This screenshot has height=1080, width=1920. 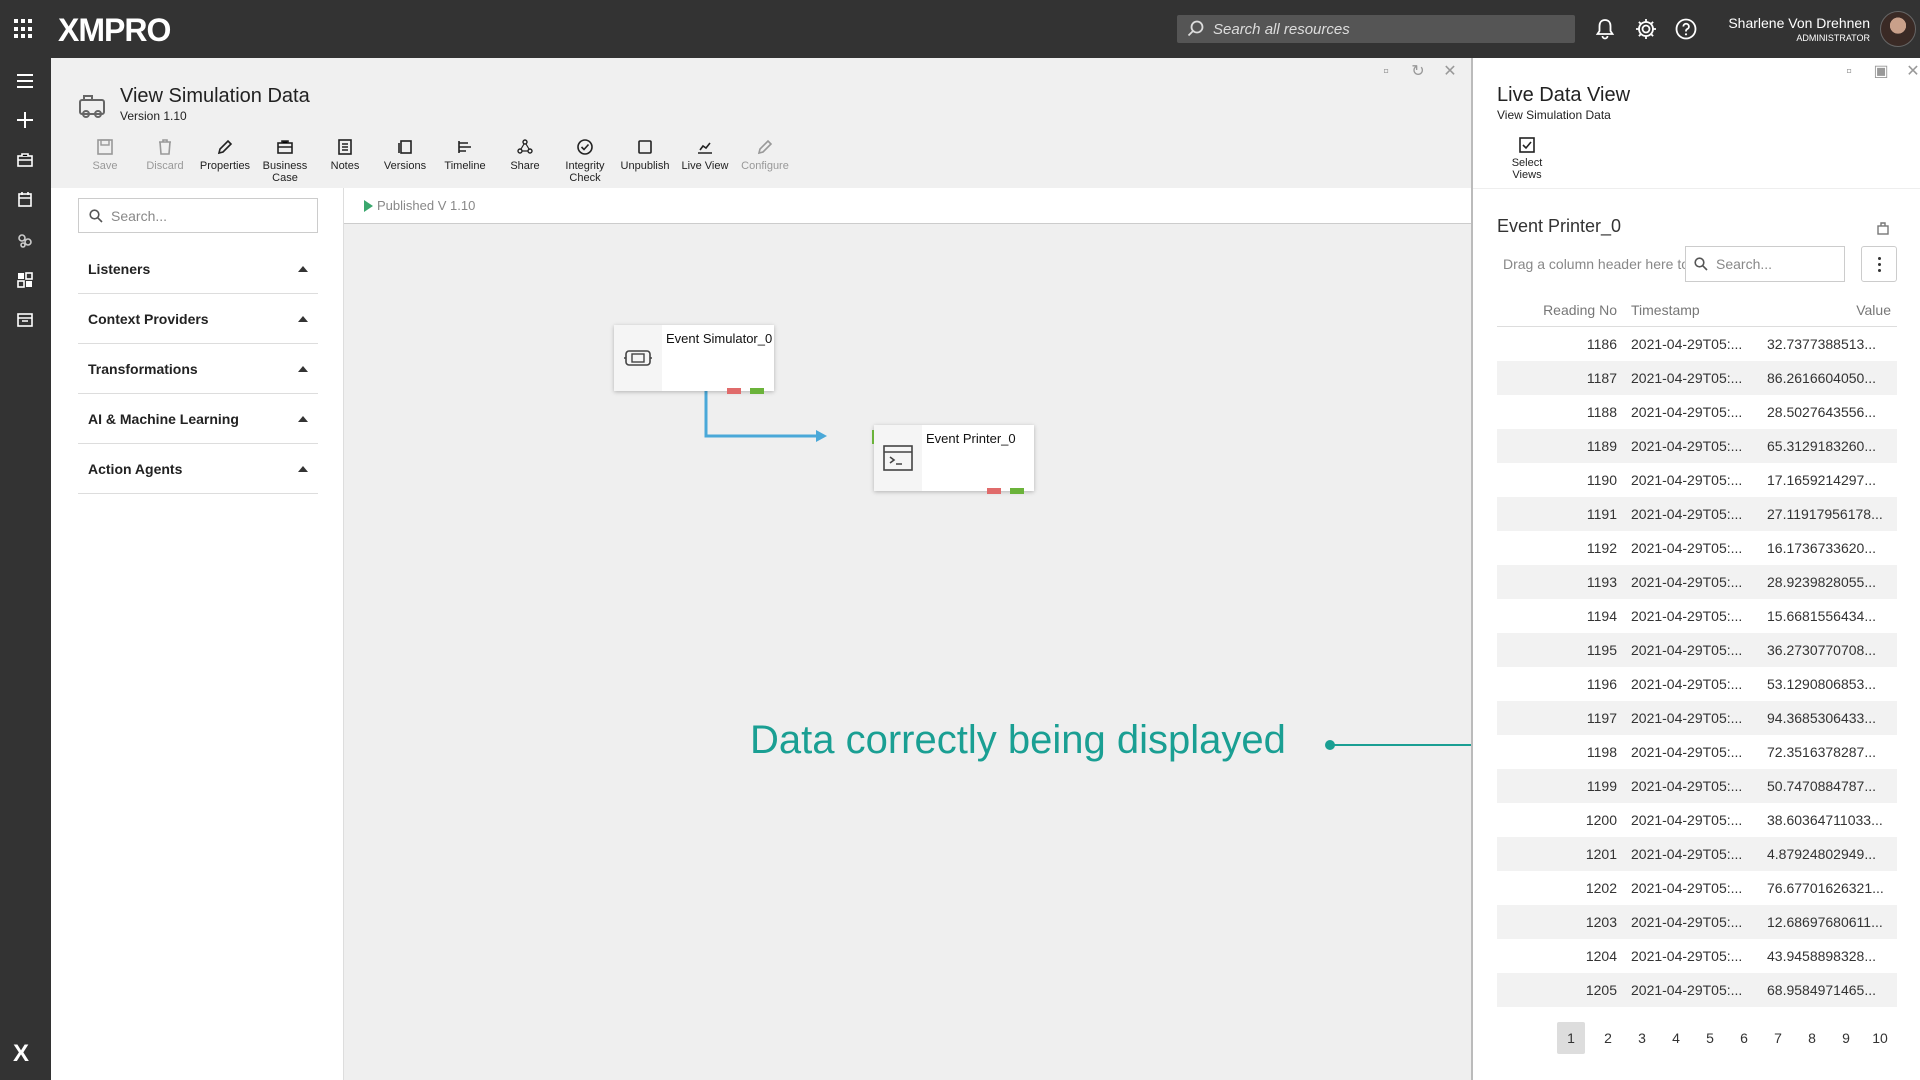 I want to click on page-button: 4, so click(x=1676, y=1038).